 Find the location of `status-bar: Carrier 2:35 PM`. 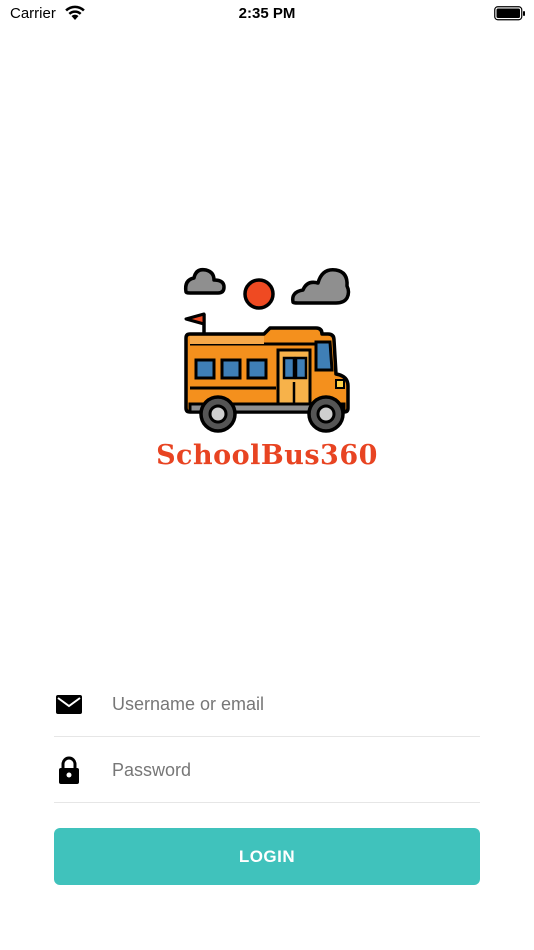

status-bar: Carrier 2:35 PM is located at coordinates (267, 14).